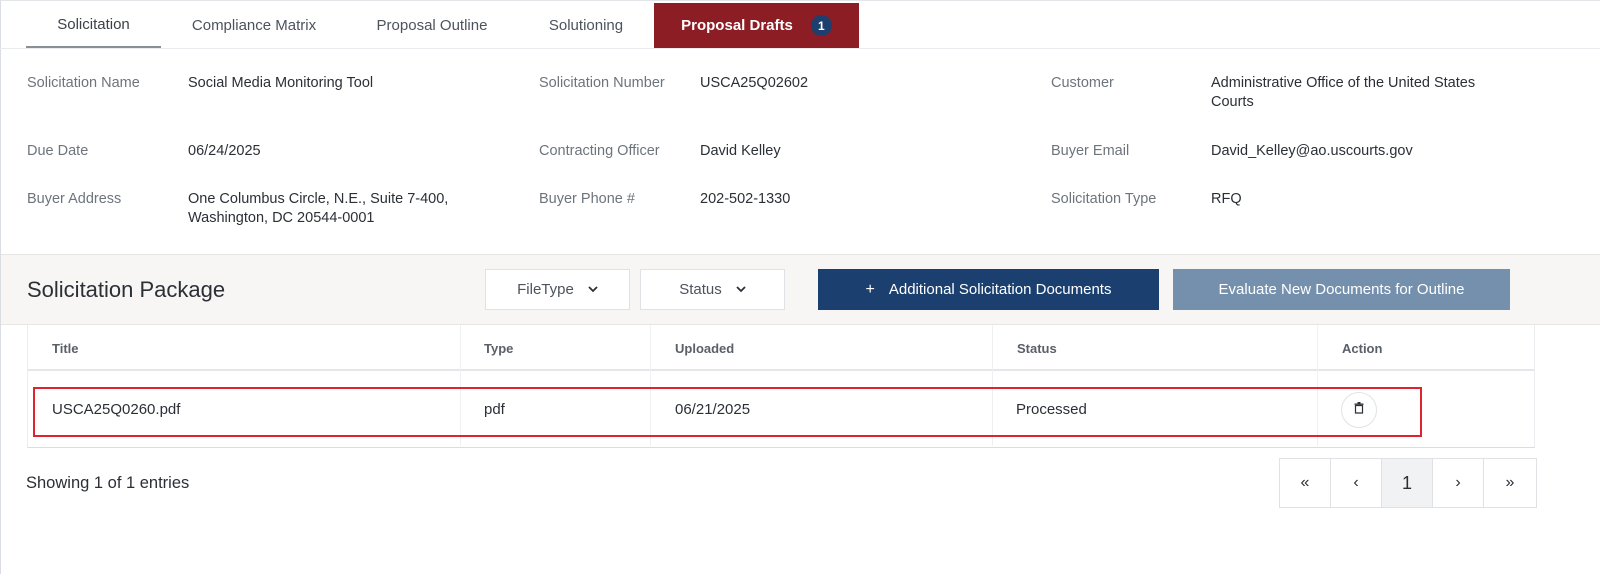 This screenshot has height=574, width=1600. I want to click on page-1-button: 1, so click(1407, 483).